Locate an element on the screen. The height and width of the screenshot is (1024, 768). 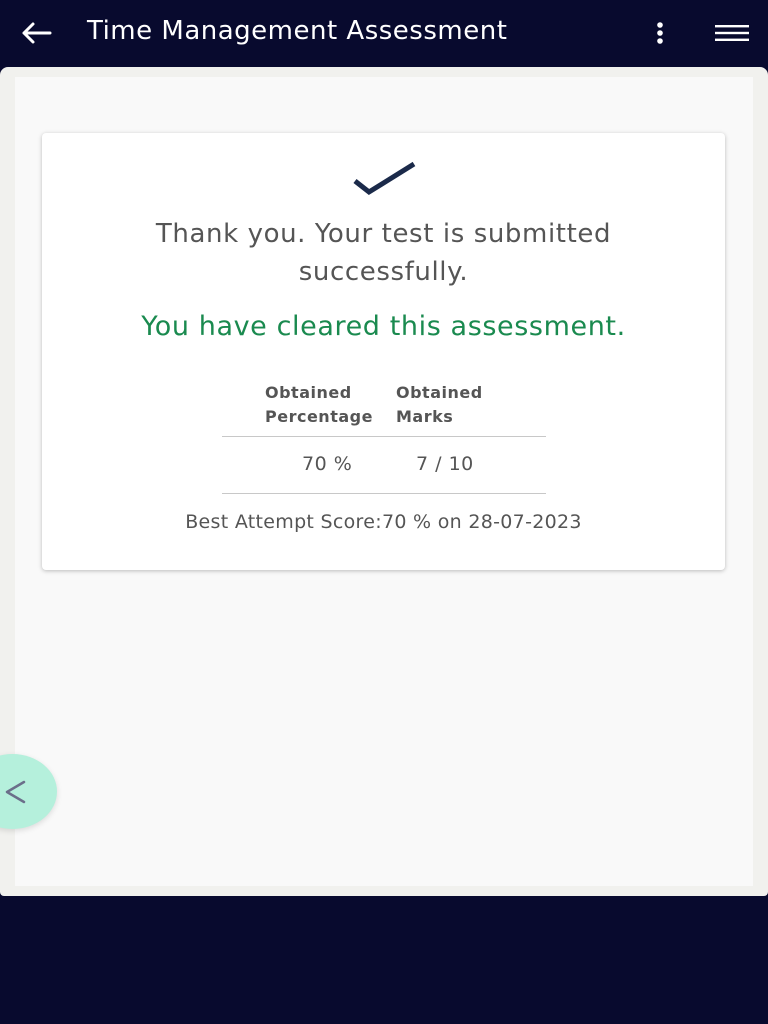
more-vertical-icon is located at coordinates (660, 33).